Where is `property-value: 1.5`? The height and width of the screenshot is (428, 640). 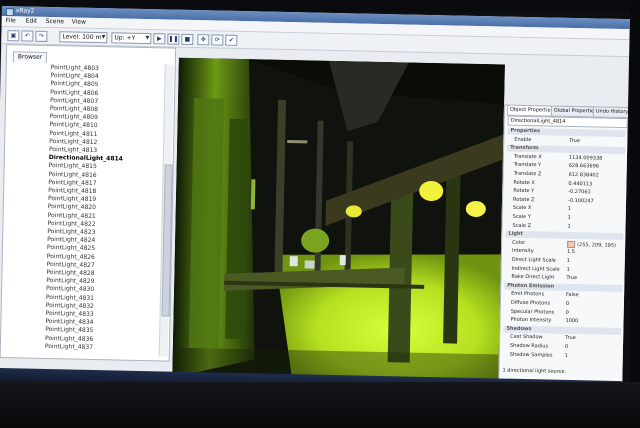
property-value: 1.5 is located at coordinates (571, 252).